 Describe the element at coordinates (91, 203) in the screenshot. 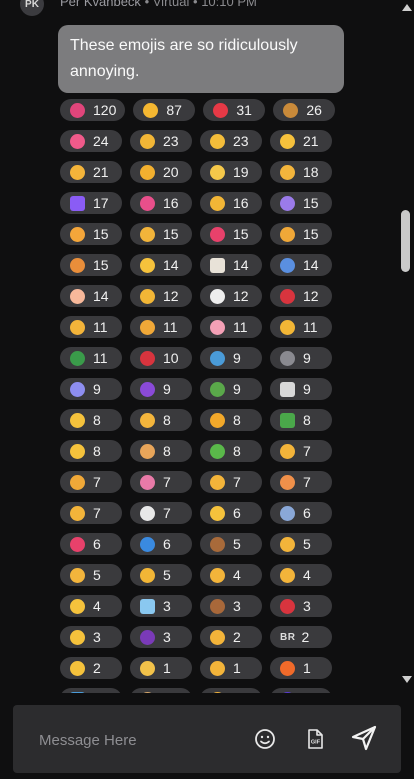

I see `reaction-pill: 17` at that location.